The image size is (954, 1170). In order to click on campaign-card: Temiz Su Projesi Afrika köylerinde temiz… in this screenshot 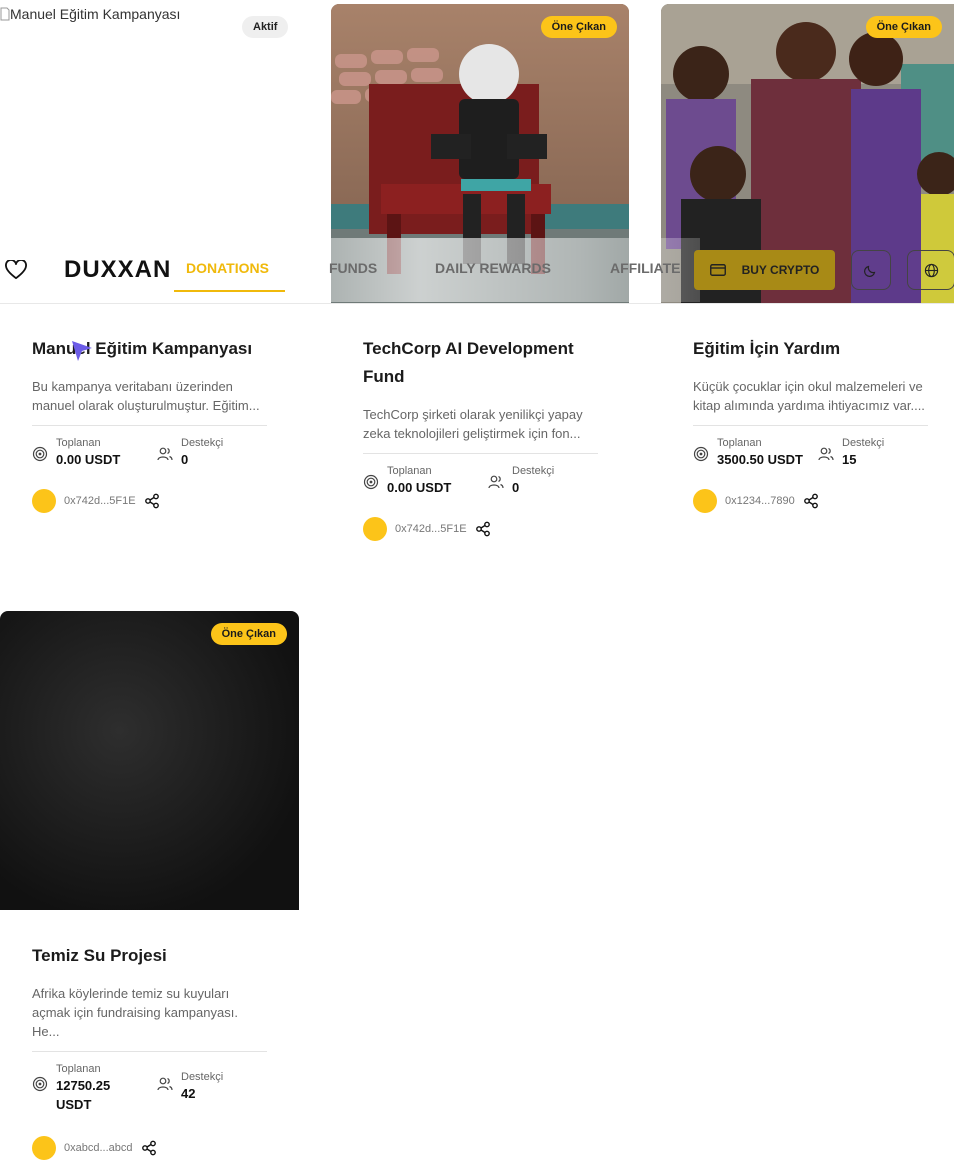, I will do `click(149, 1051)`.